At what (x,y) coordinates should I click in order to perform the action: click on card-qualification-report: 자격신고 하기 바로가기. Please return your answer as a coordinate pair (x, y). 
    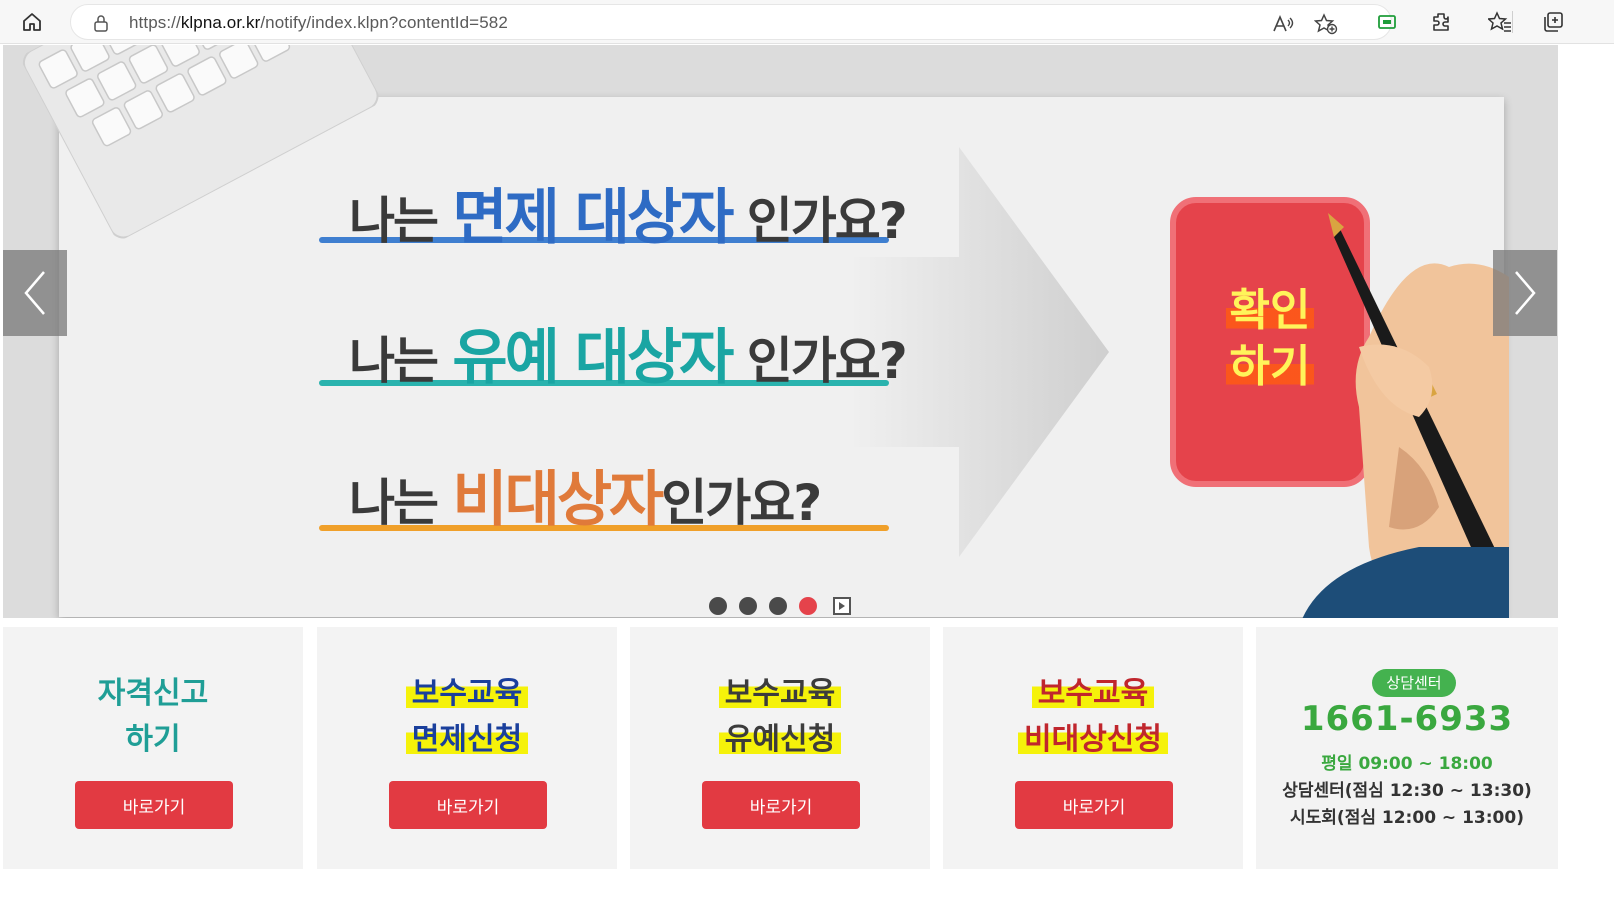
    Looking at the image, I should click on (153, 748).